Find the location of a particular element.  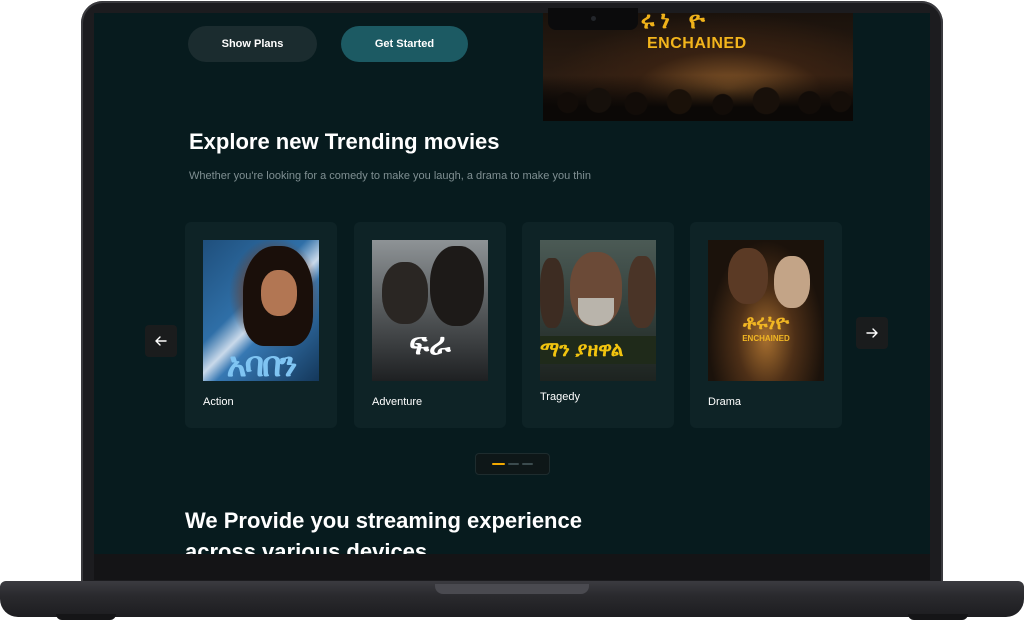

movie-card-adventure: ፍራ Adventure is located at coordinates (430, 325).